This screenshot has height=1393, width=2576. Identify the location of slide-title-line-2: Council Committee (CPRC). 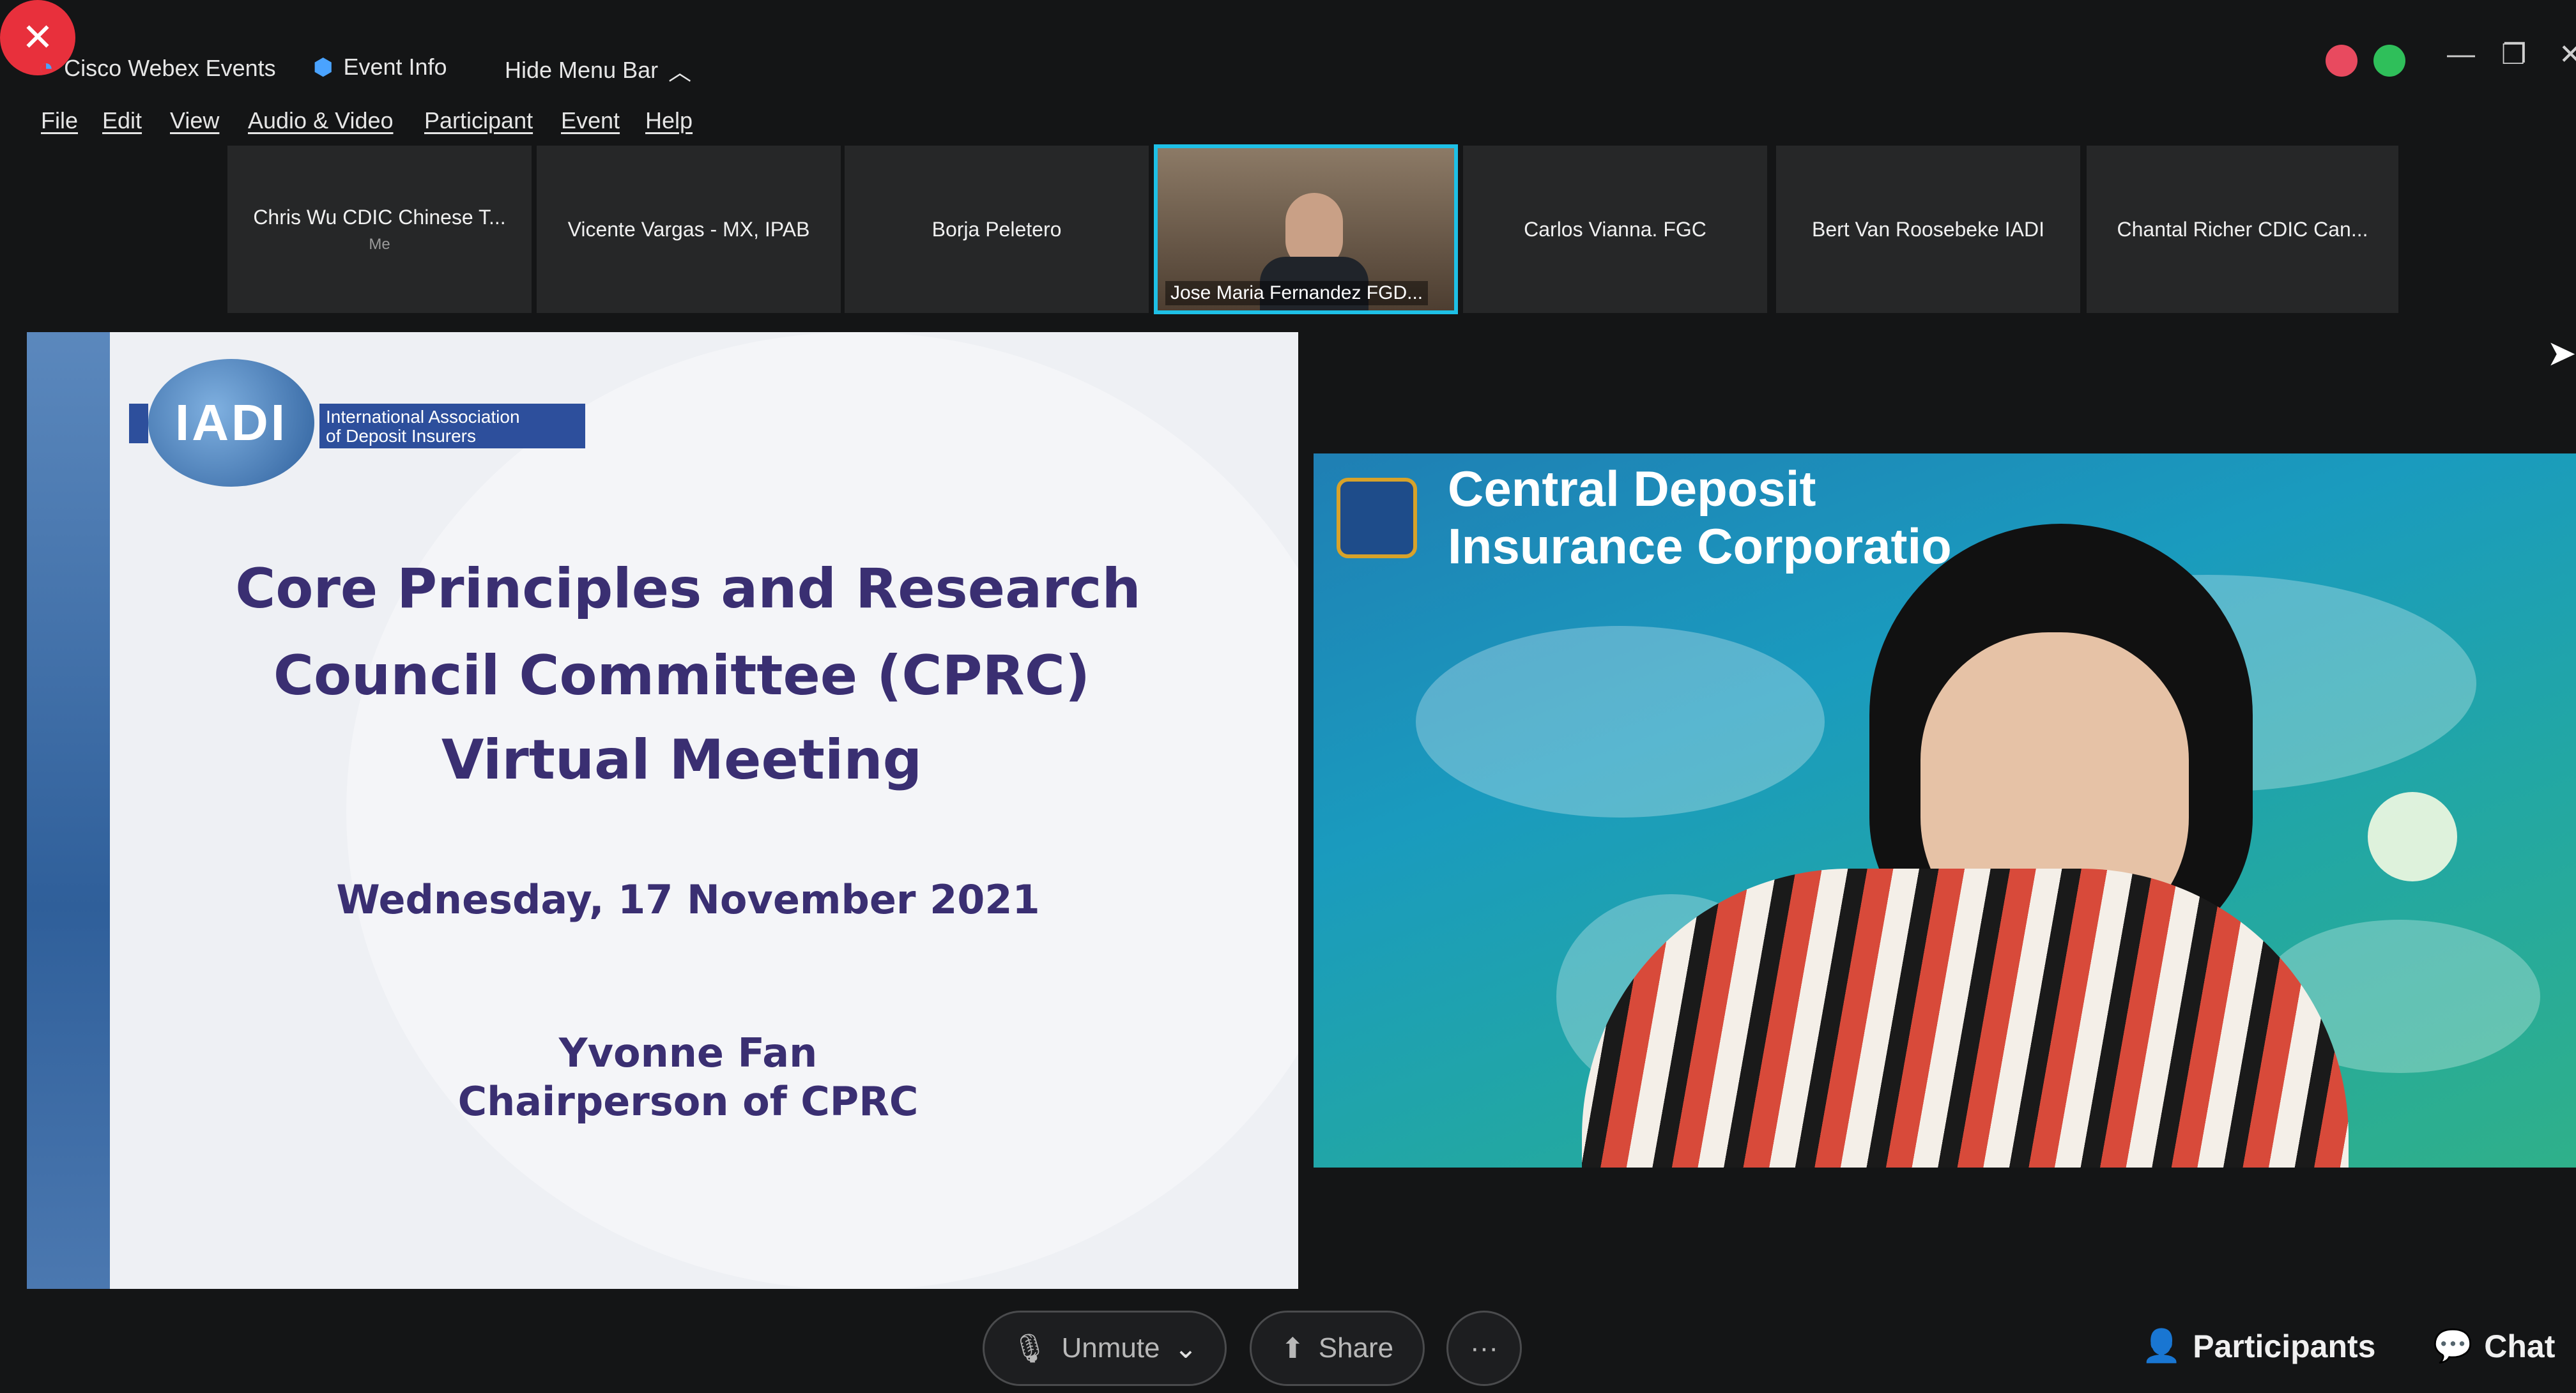
(682, 676).